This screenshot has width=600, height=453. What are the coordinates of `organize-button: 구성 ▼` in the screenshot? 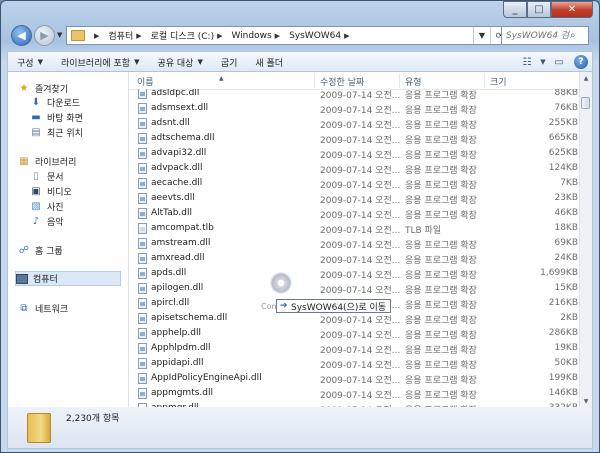 It's located at (30, 62).